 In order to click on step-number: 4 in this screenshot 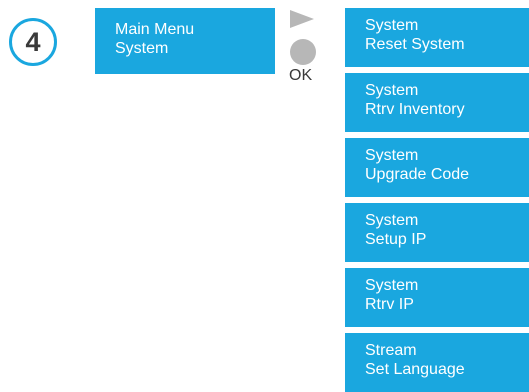, I will do `click(33, 42)`.